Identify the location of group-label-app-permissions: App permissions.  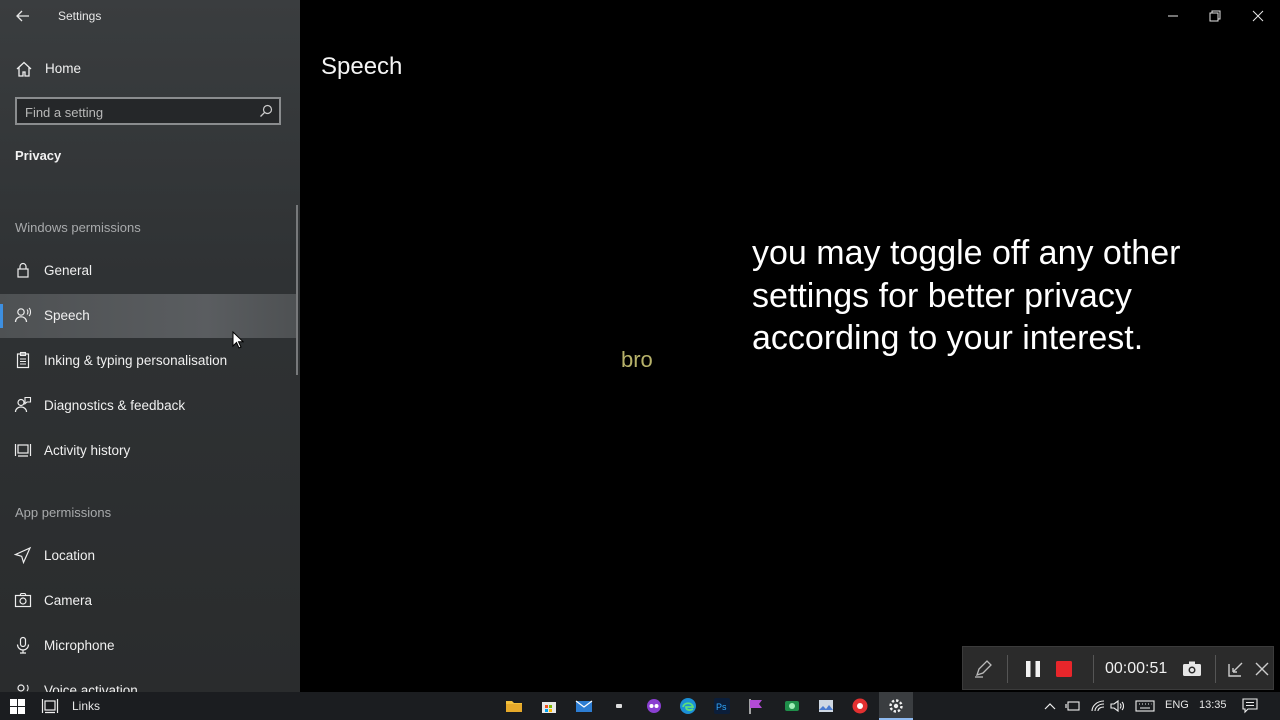
(63, 512).